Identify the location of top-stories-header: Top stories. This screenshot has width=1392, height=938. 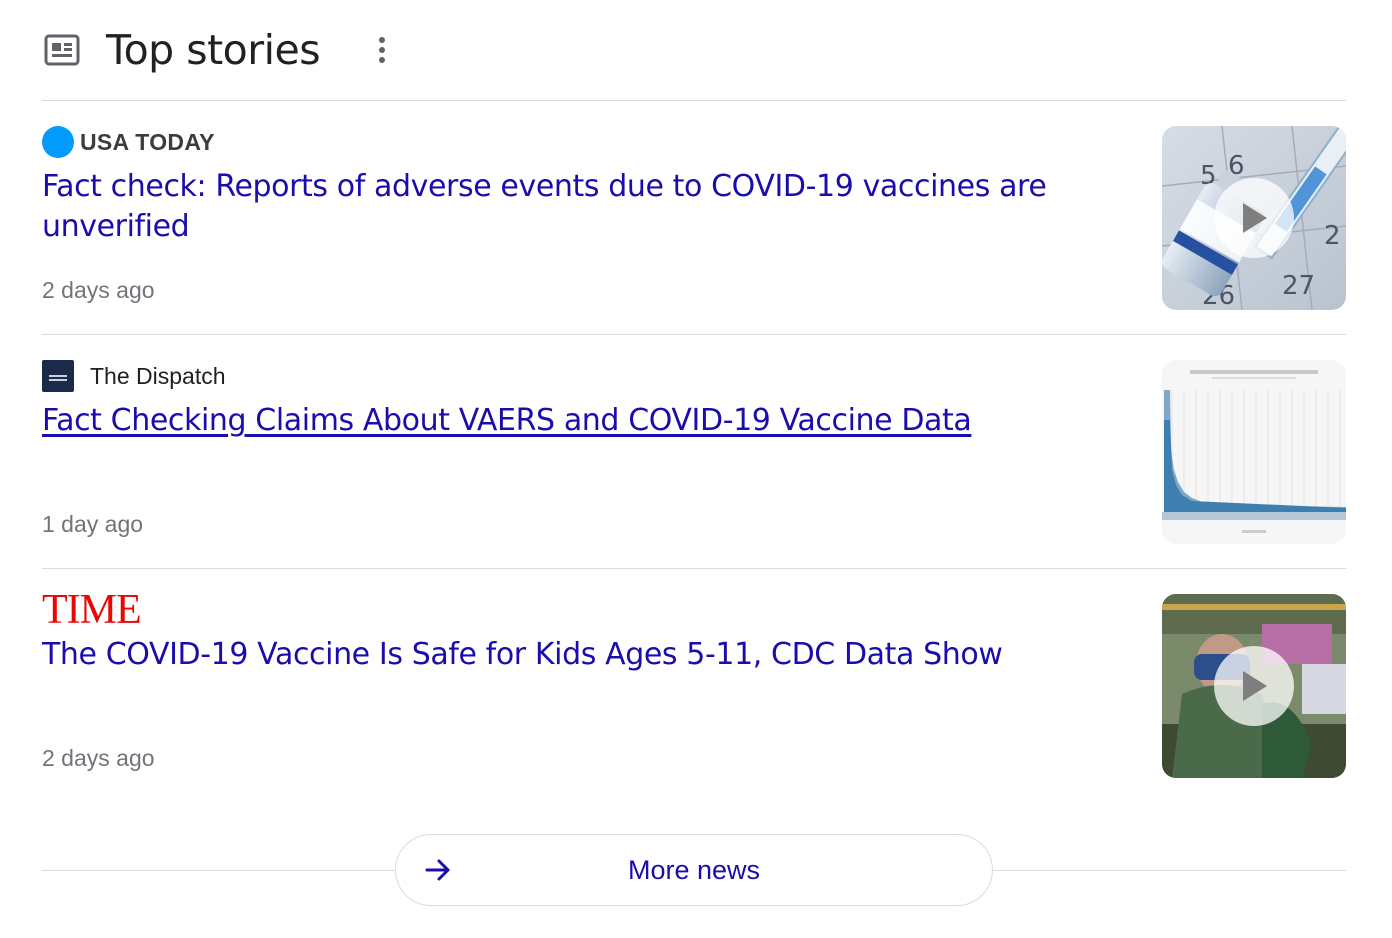
(218, 50).